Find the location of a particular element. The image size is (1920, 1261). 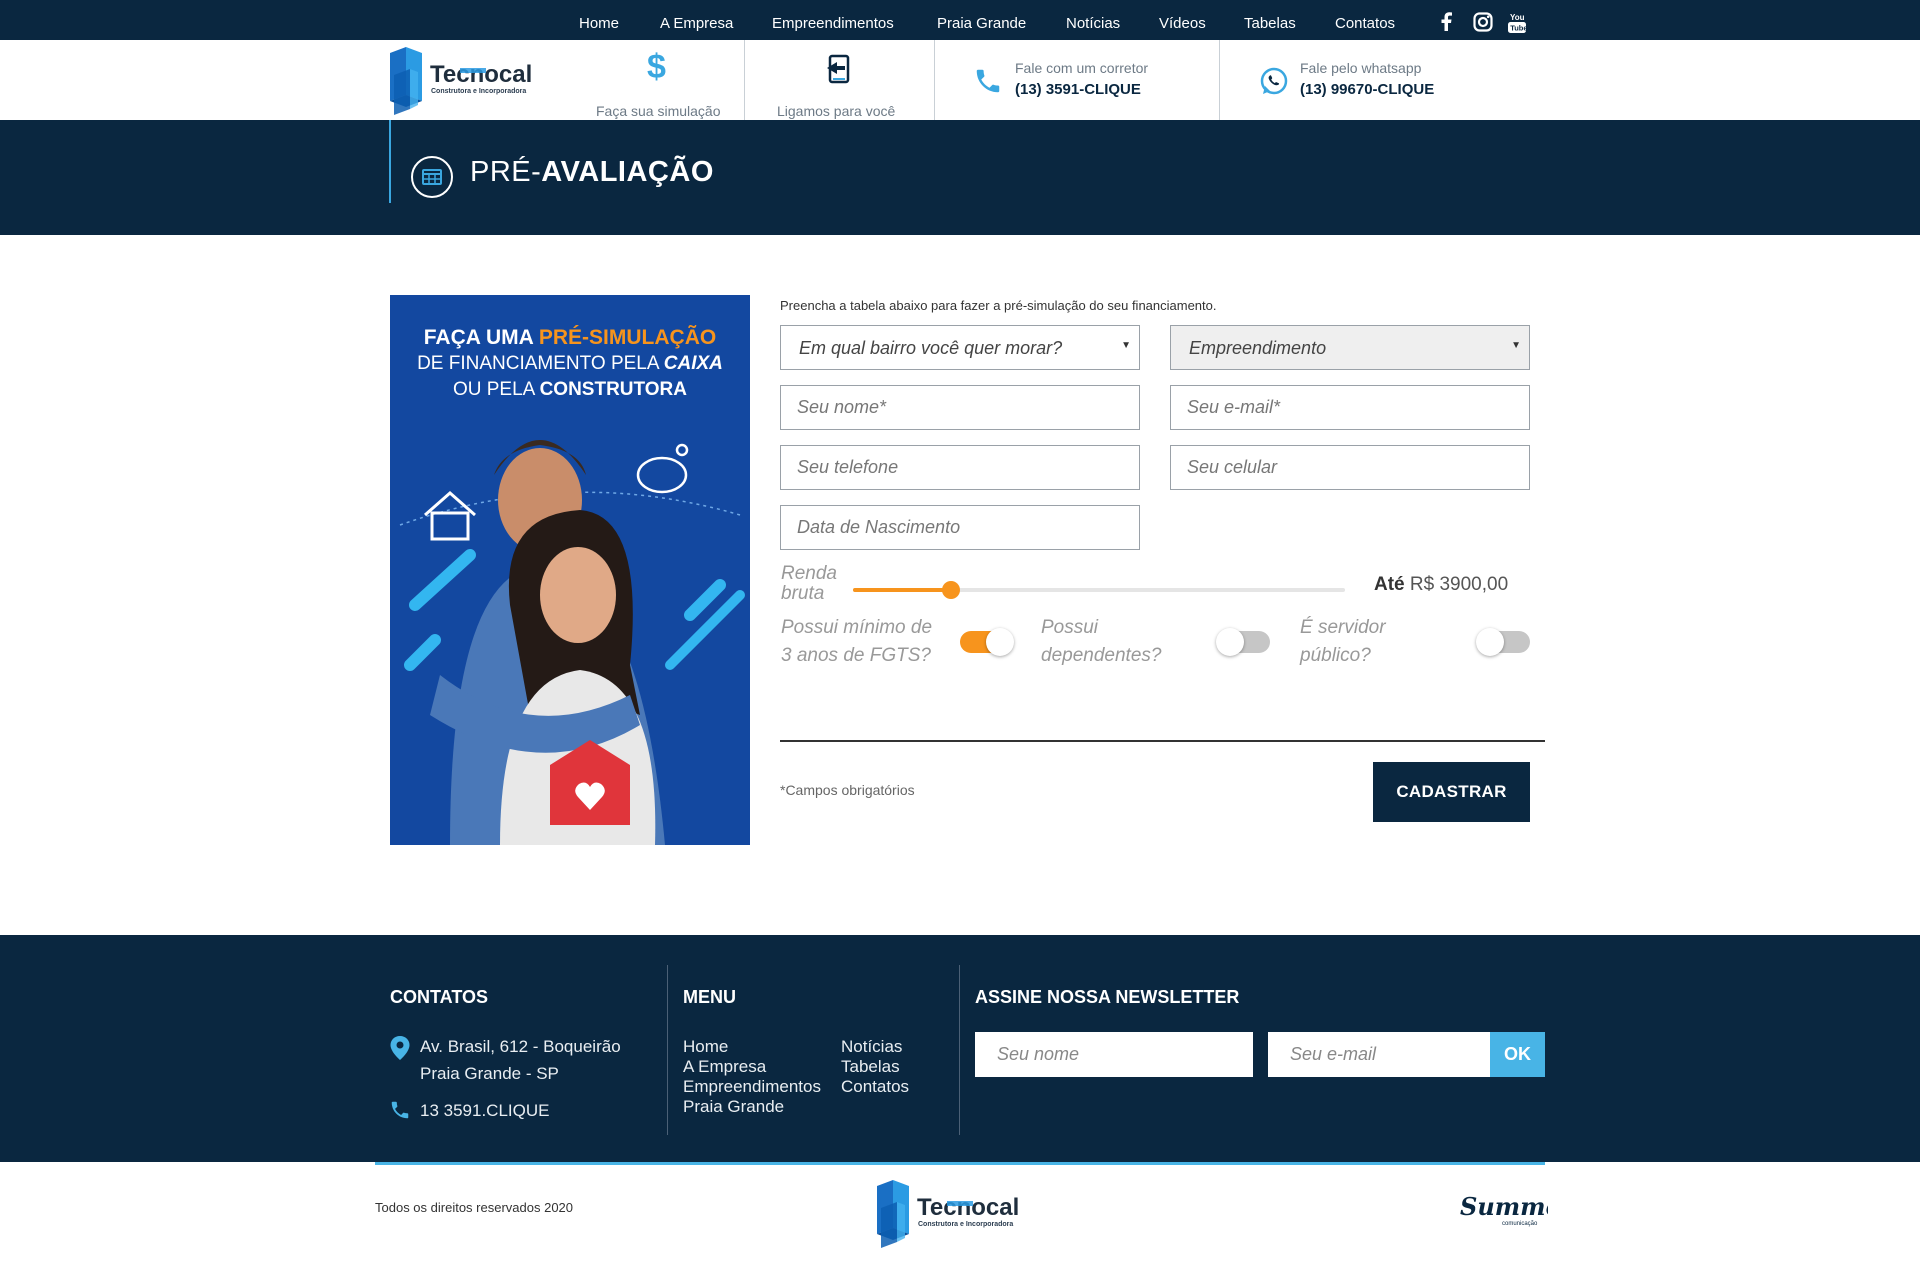

corretor-phone: (13) 3591-CLIQUE is located at coordinates (1078, 89).